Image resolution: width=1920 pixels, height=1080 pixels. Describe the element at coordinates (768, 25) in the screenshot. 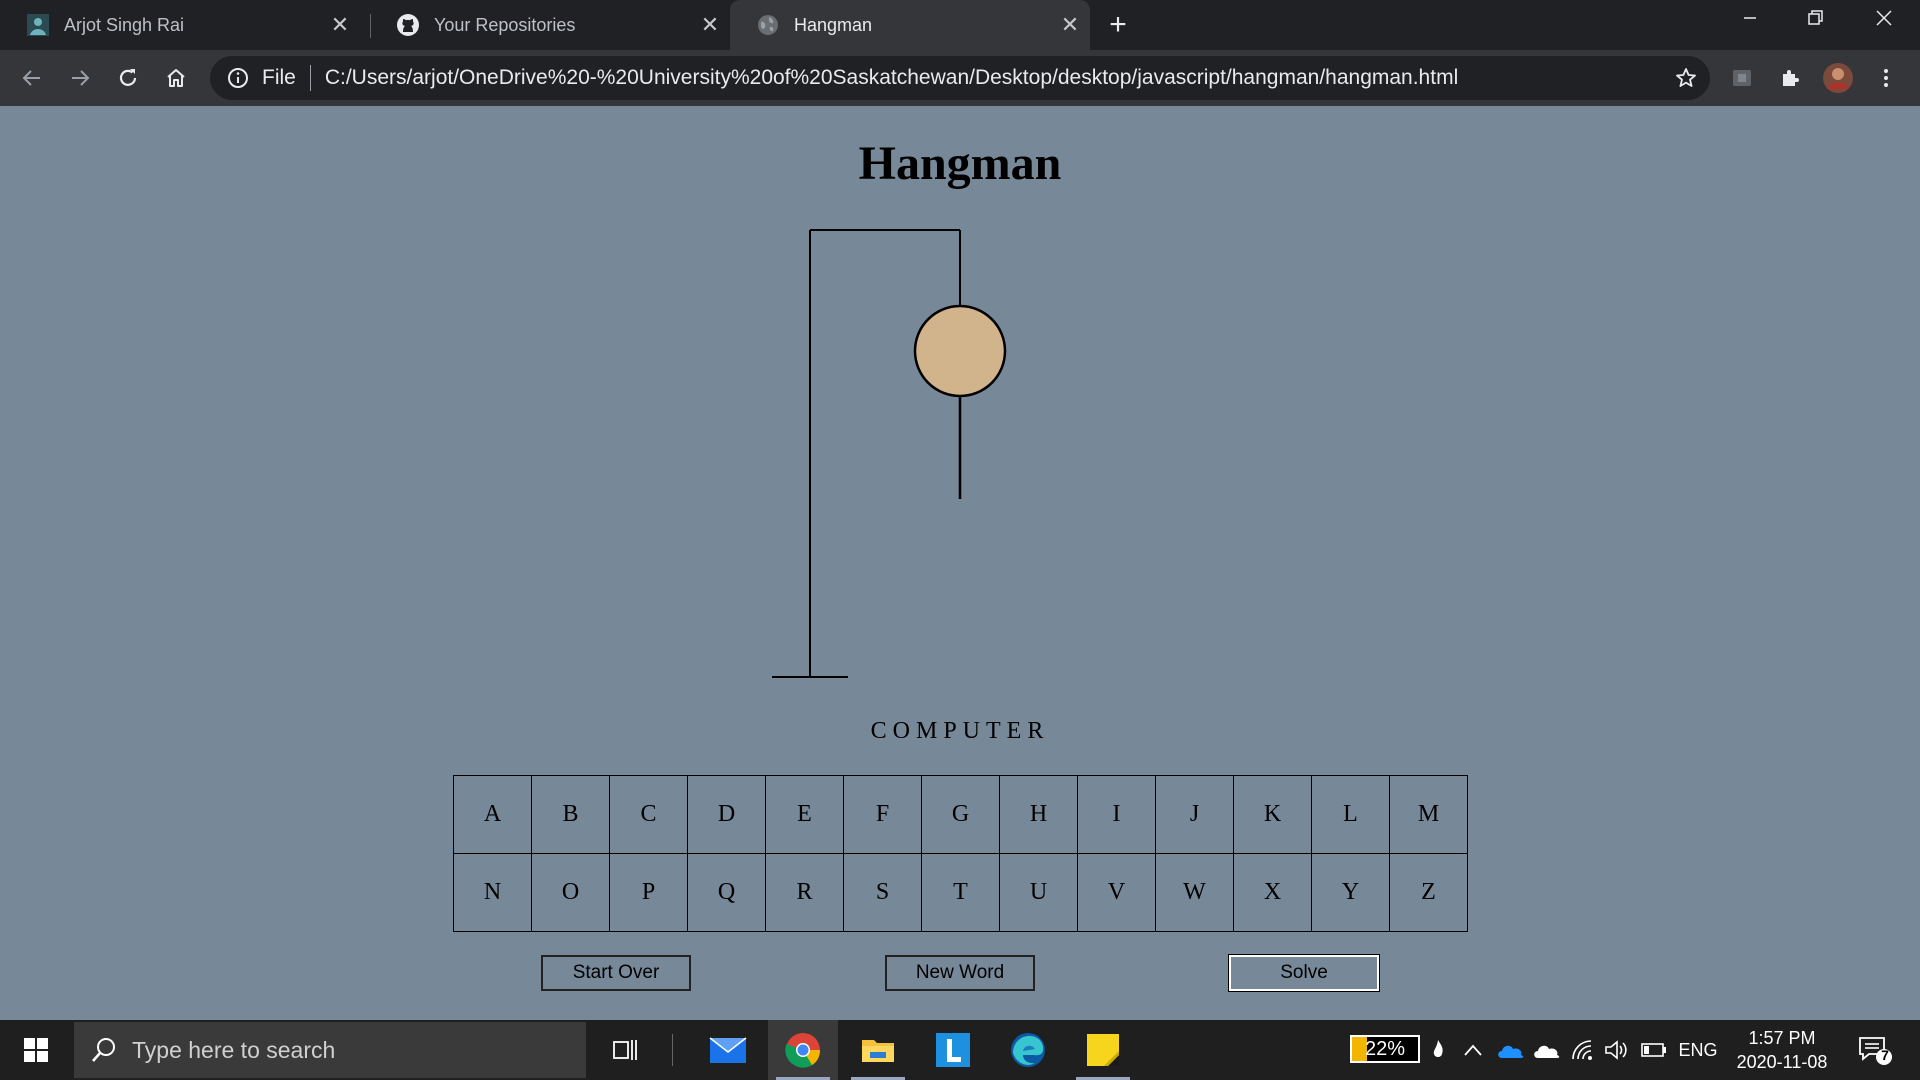

I see `globe-icon` at that location.